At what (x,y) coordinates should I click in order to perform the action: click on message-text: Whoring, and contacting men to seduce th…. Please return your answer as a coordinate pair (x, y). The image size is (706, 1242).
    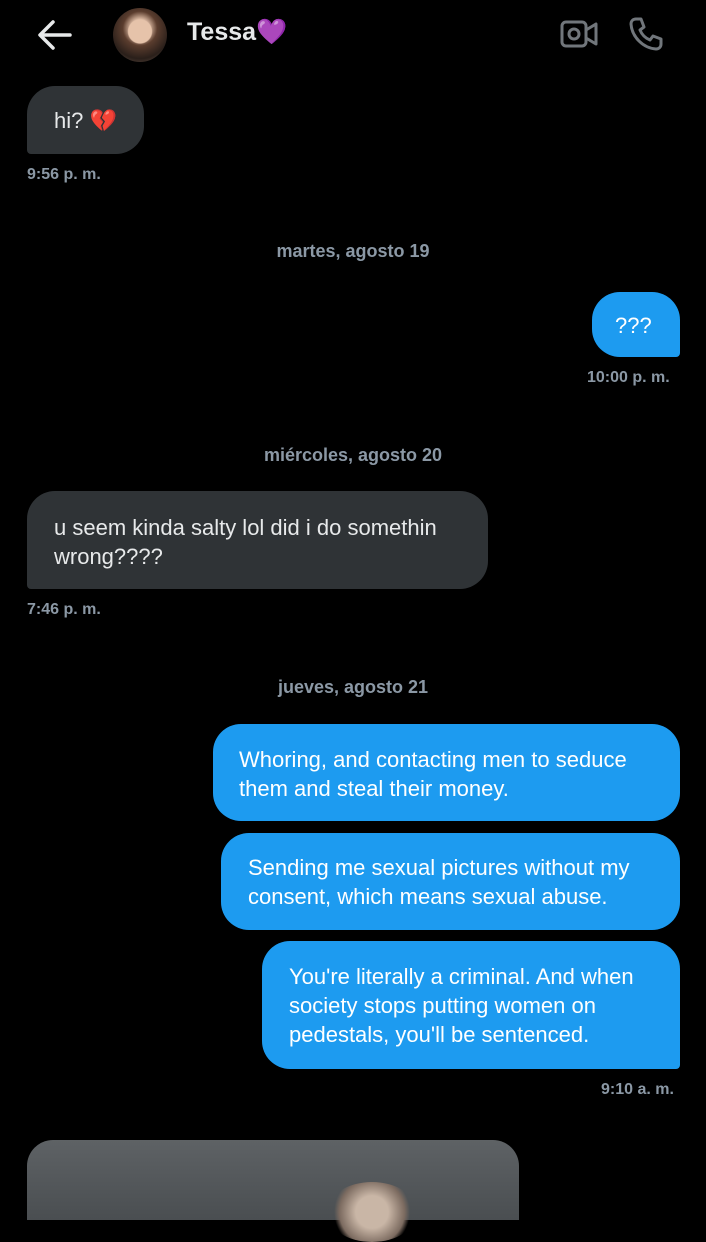
    Looking at the image, I should click on (433, 774).